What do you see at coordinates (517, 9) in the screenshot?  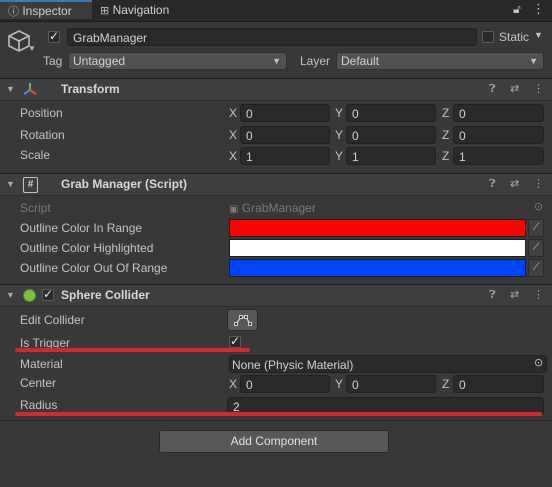 I see `lock-icon: 🔓︎` at bounding box center [517, 9].